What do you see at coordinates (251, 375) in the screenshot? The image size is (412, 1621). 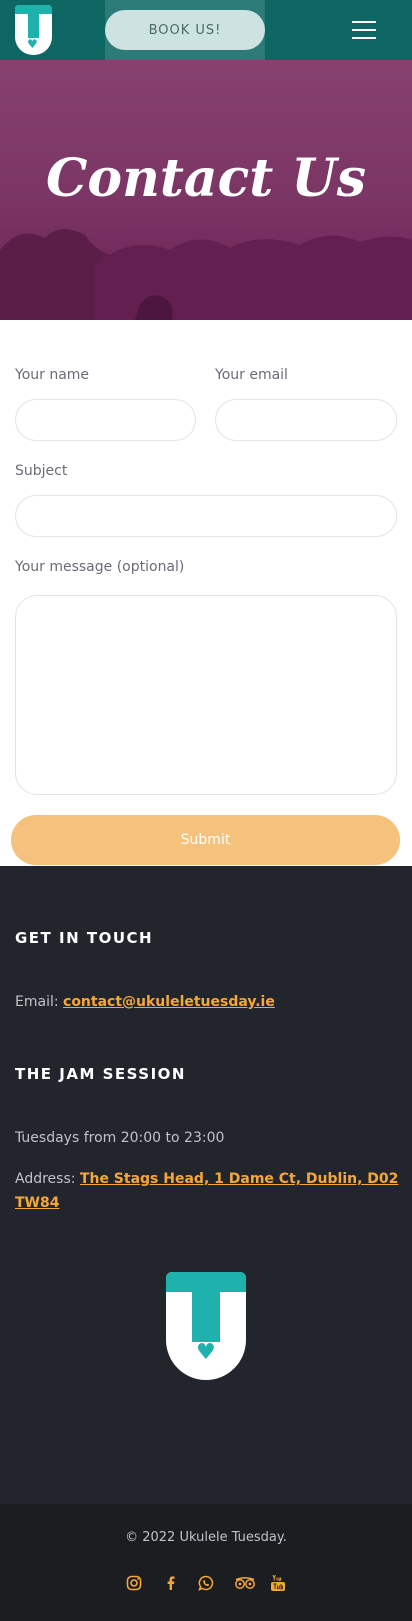 I see `email-label: Your email` at bounding box center [251, 375].